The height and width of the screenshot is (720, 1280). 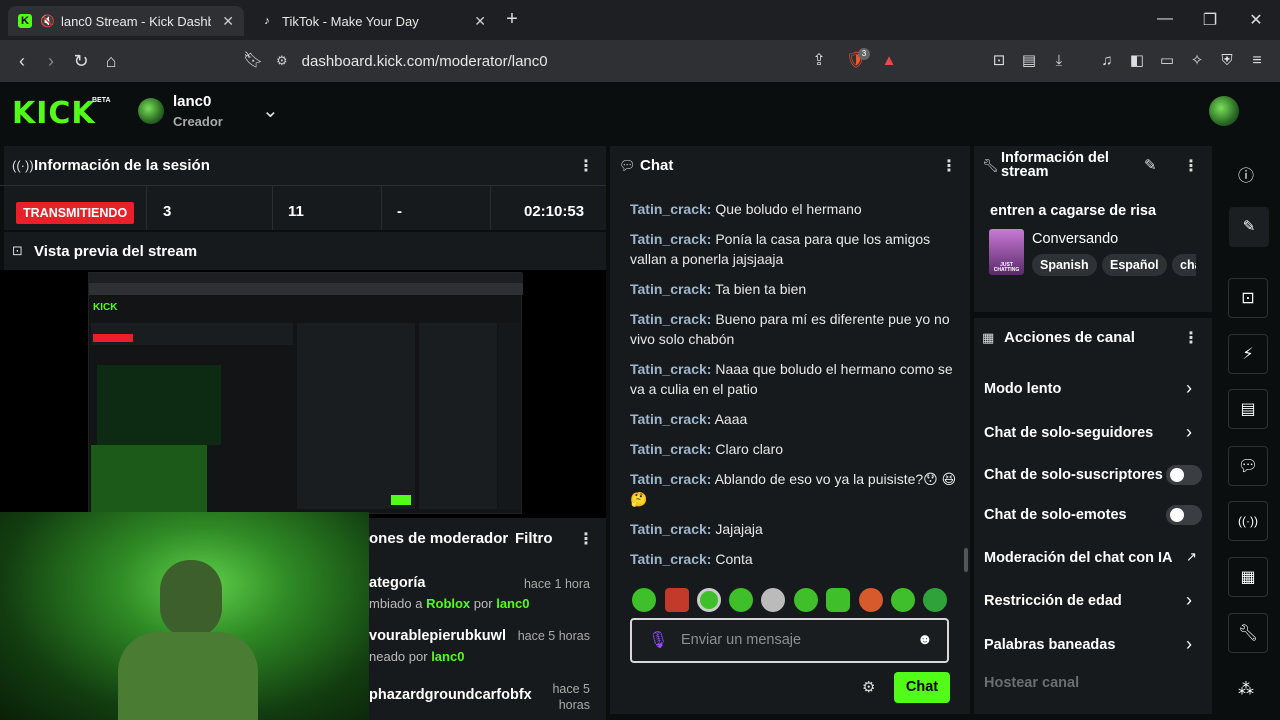 What do you see at coordinates (1184, 515) in the screenshot?
I see `emotes-only-toggle` at bounding box center [1184, 515].